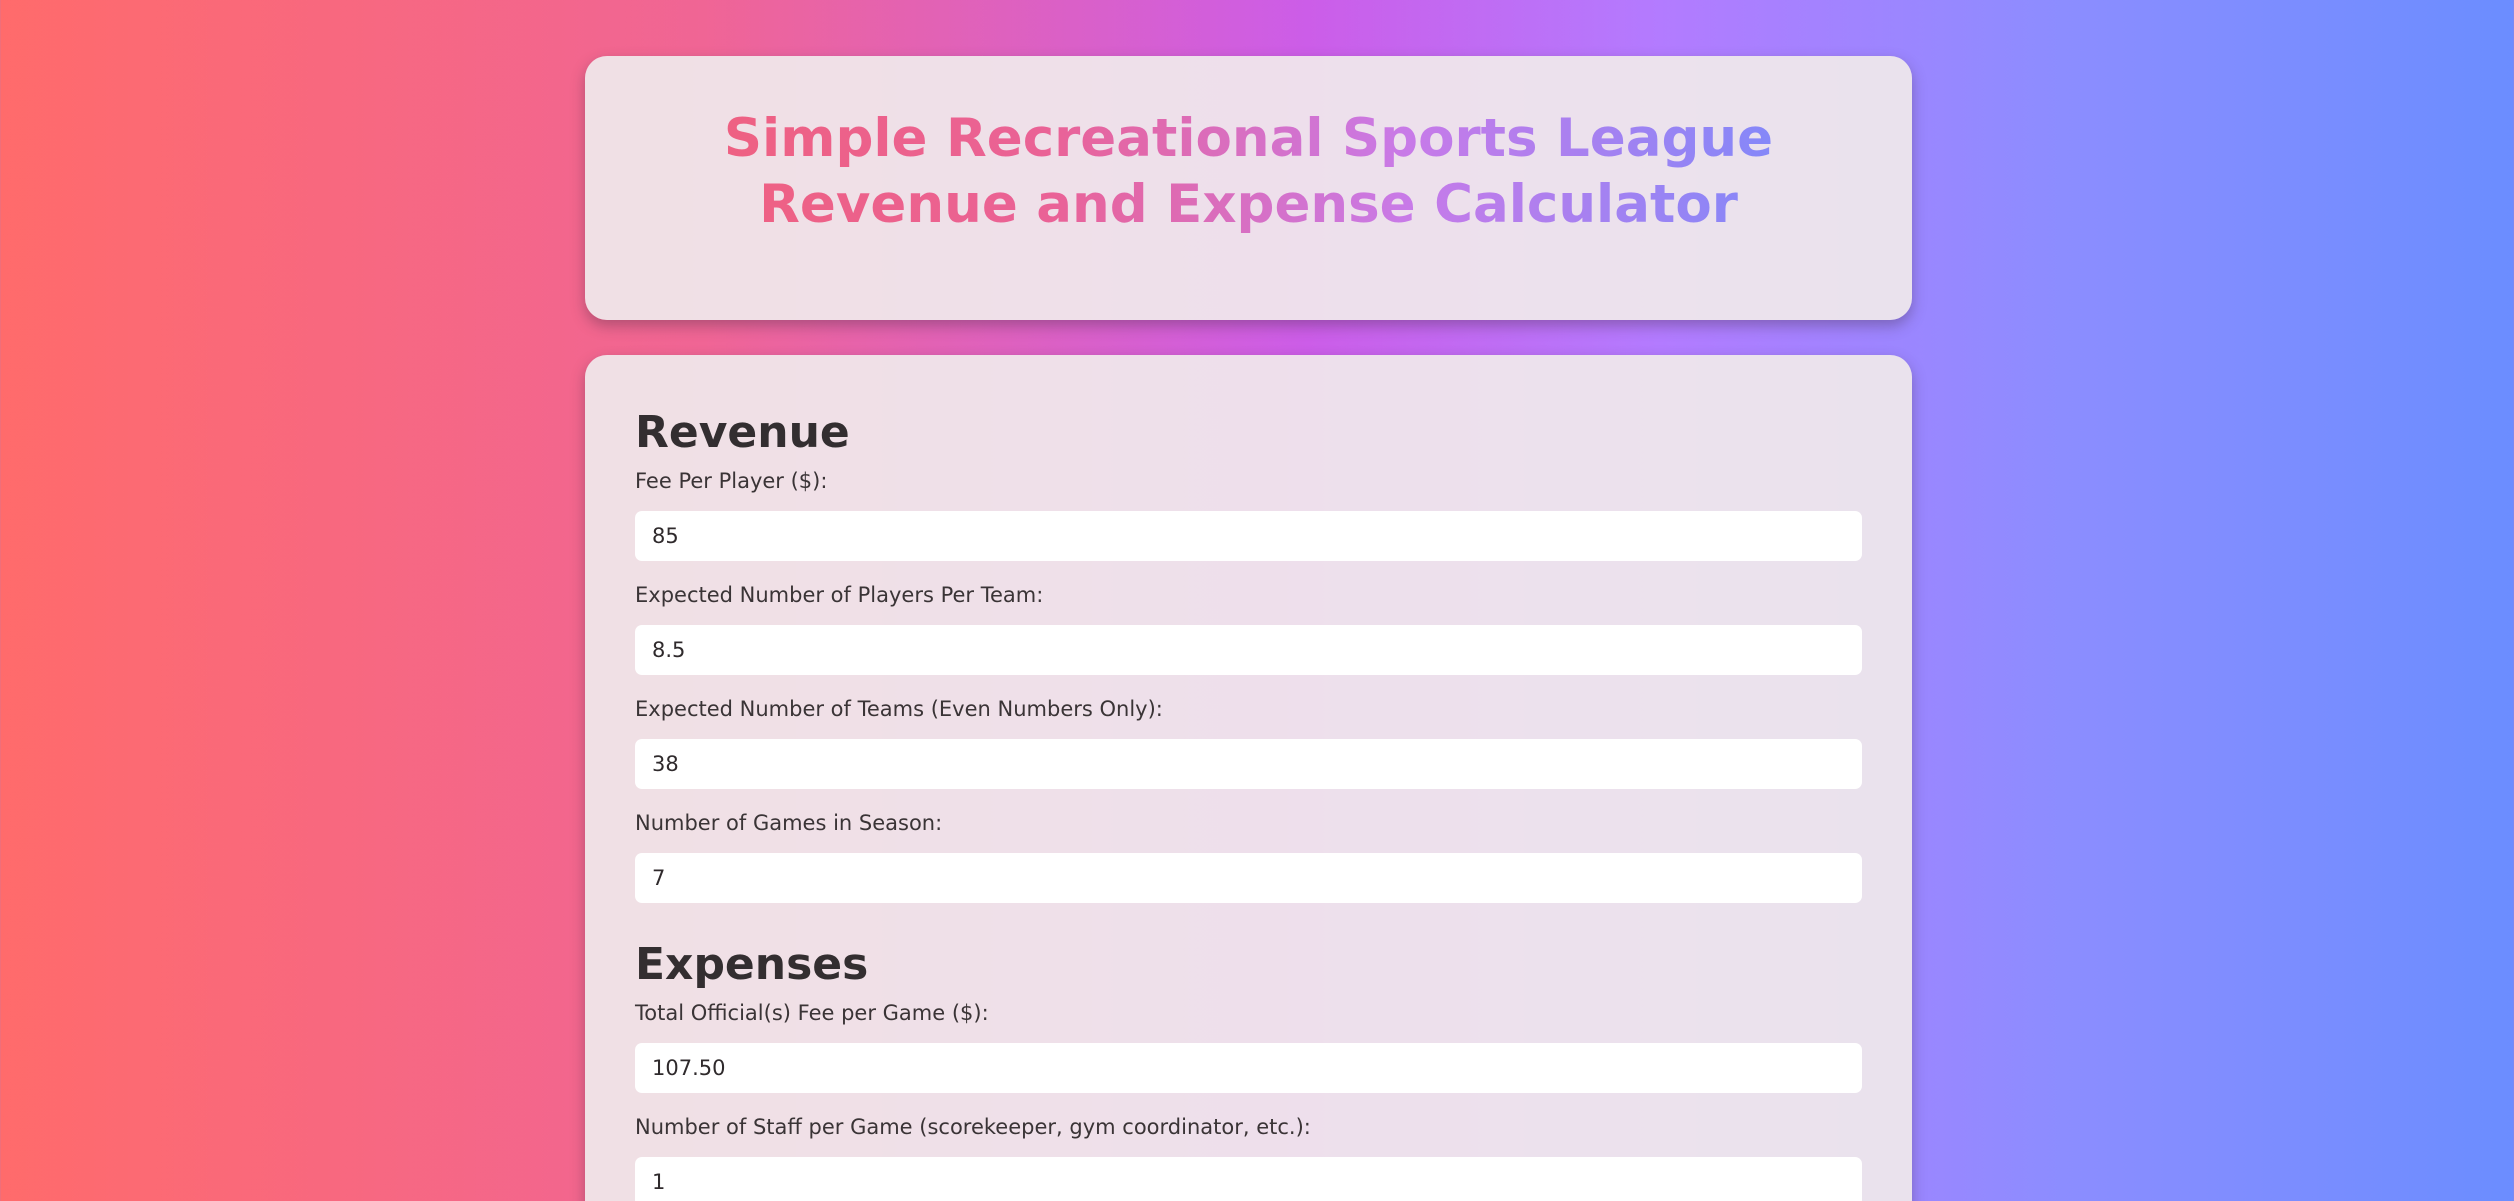  Describe the element at coordinates (742, 432) in the screenshot. I see `revenue-heading: Revenue` at that location.